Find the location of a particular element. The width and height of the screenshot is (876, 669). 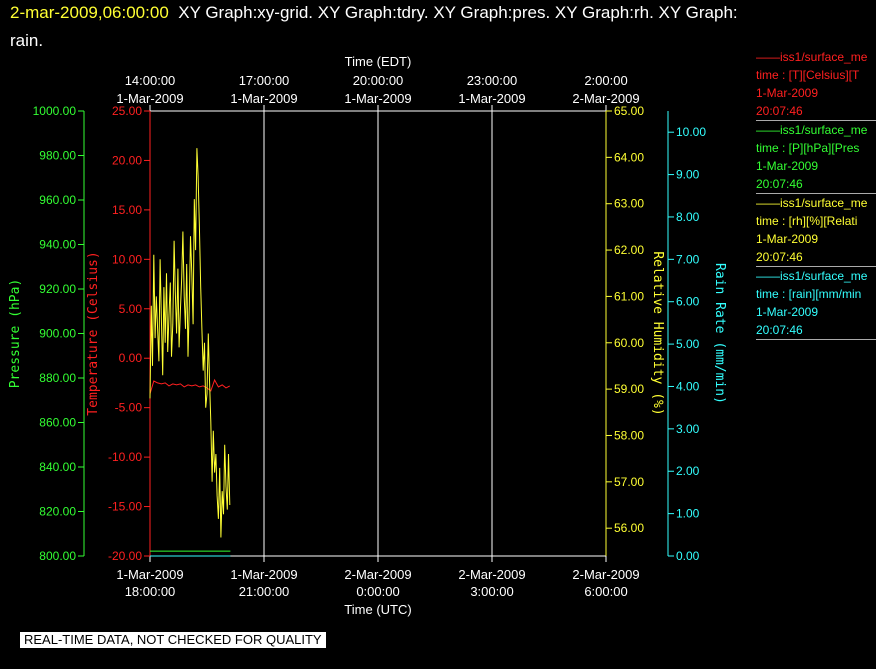

quality-notice: REAL-TIME DATA, NOT CHECKED FOR QUALITY is located at coordinates (173, 640).